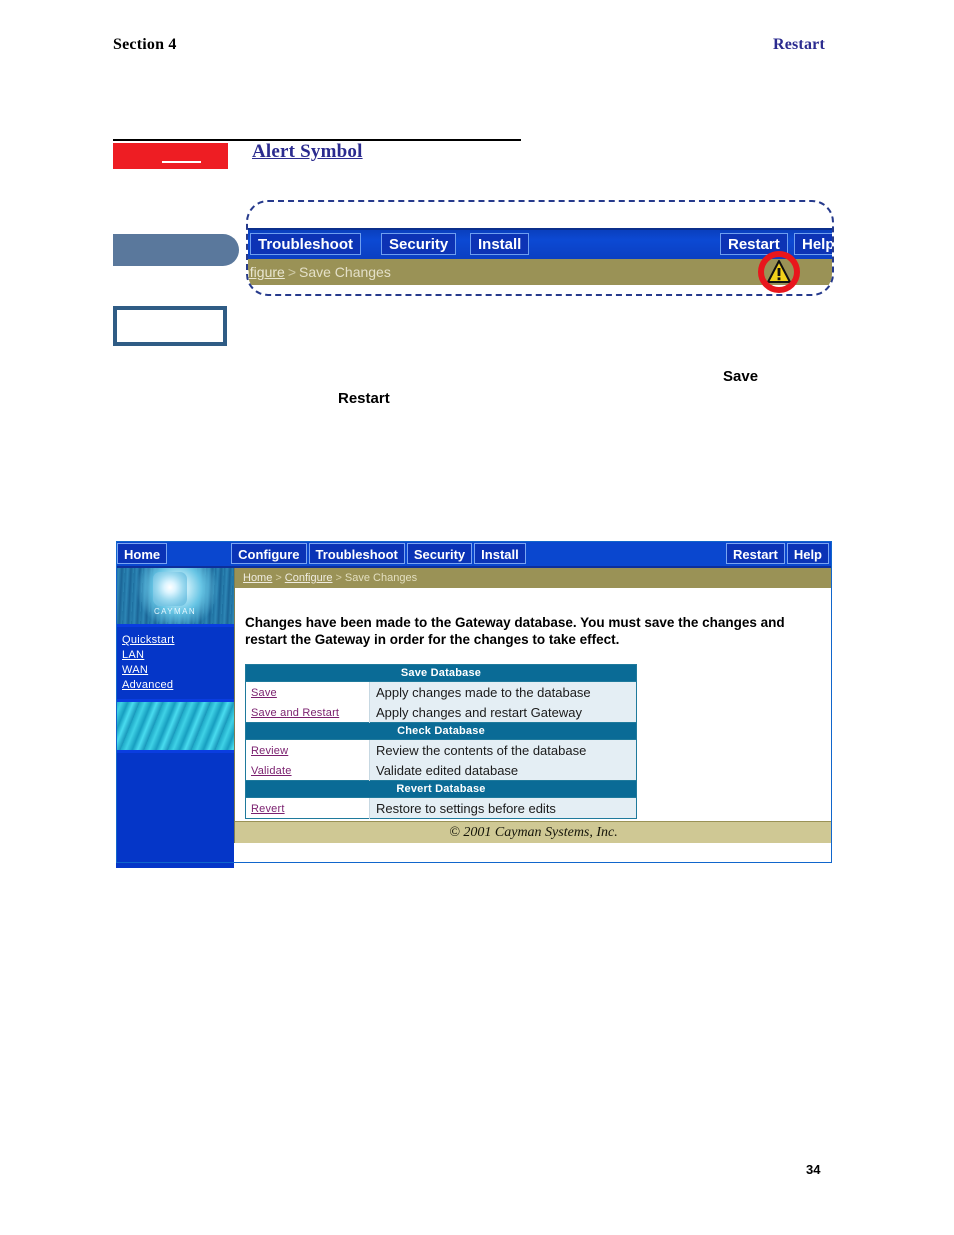 This screenshot has width=954, height=1235. Describe the element at coordinates (381, 578) in the screenshot. I see `breadcrumb-current: Save Changes` at that location.